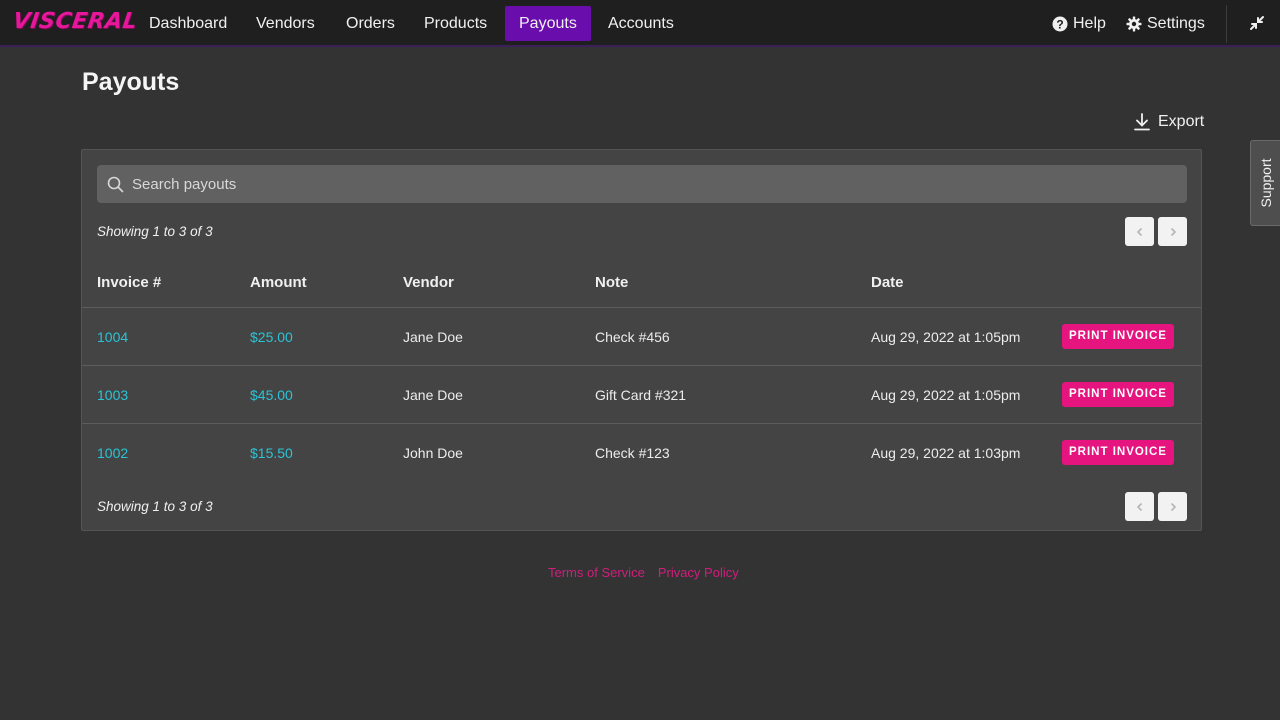 This screenshot has height=720, width=1280. What do you see at coordinates (1156, 231) in the screenshot?
I see `pager-top` at bounding box center [1156, 231].